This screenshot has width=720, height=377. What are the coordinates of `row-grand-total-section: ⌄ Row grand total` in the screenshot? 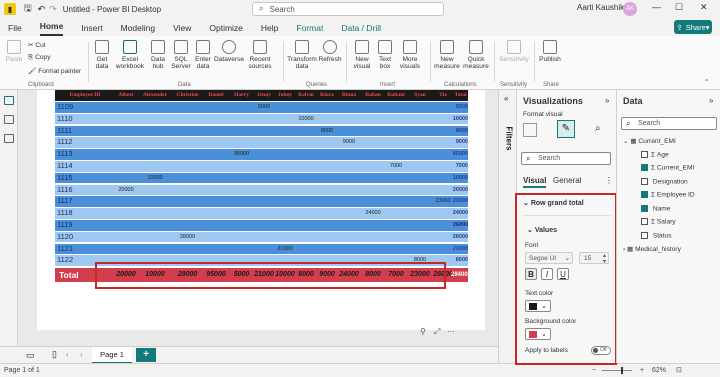 It's located at (553, 203).